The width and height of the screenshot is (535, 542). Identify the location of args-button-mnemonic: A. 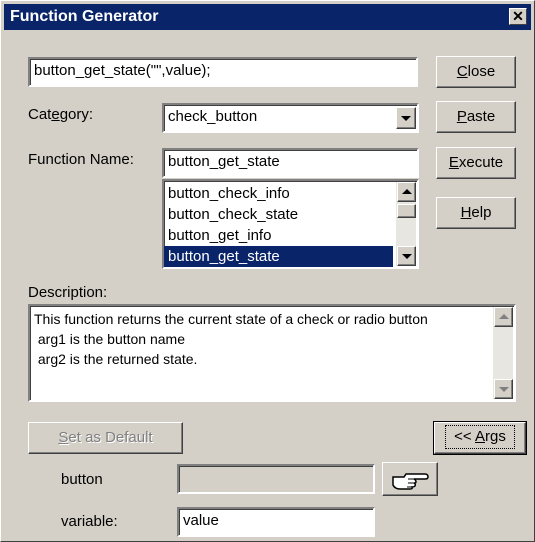
(480, 436).